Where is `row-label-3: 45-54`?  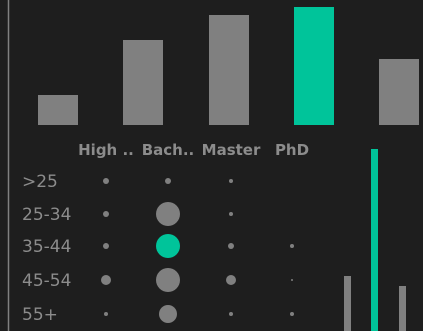 row-label-3: 45-54 is located at coordinates (46, 281).